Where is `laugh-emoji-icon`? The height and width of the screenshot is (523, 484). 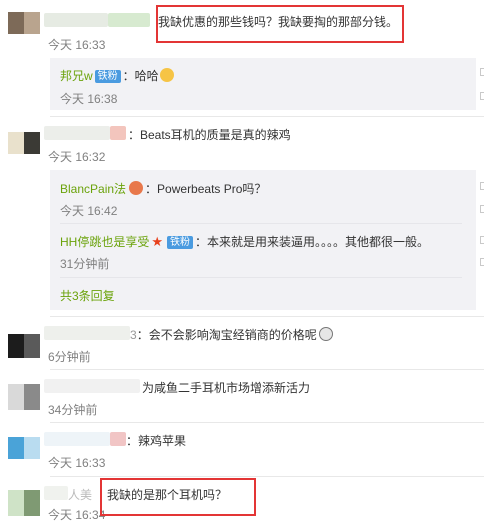
laugh-emoji-icon is located at coordinates (166, 75).